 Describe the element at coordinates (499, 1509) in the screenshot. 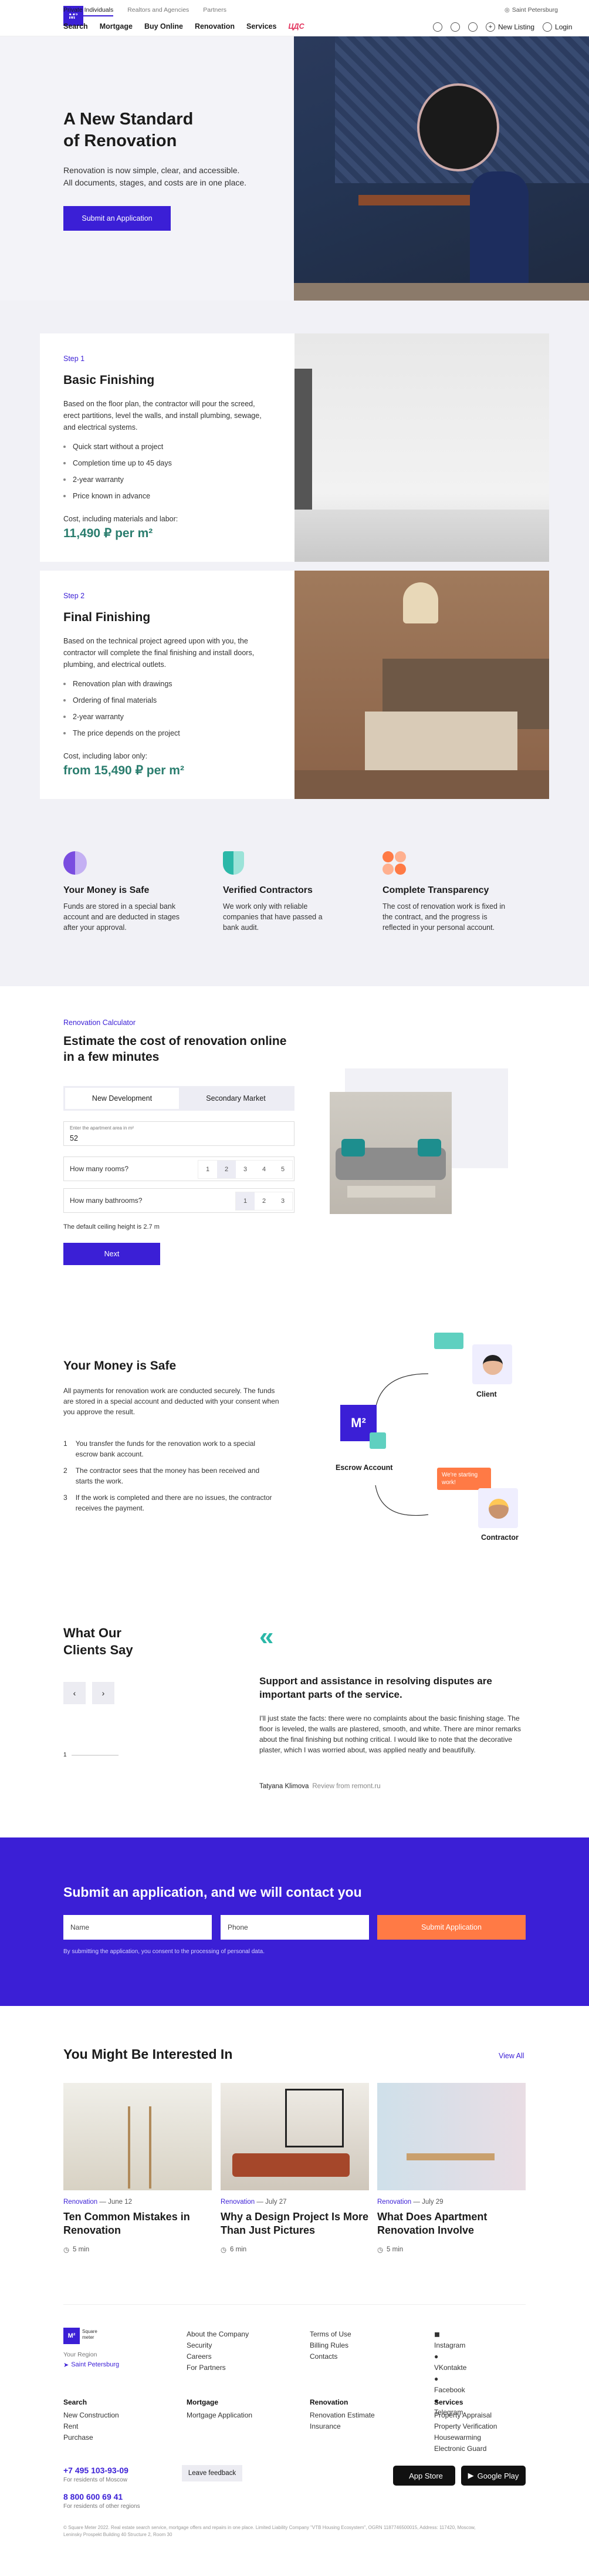

I see `contractor-face` at that location.